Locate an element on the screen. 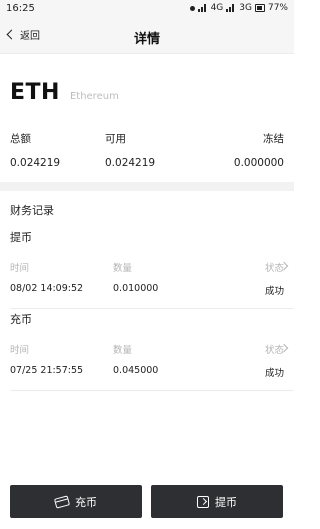  status-indicators: 4G 3G 77% is located at coordinates (238, 8).